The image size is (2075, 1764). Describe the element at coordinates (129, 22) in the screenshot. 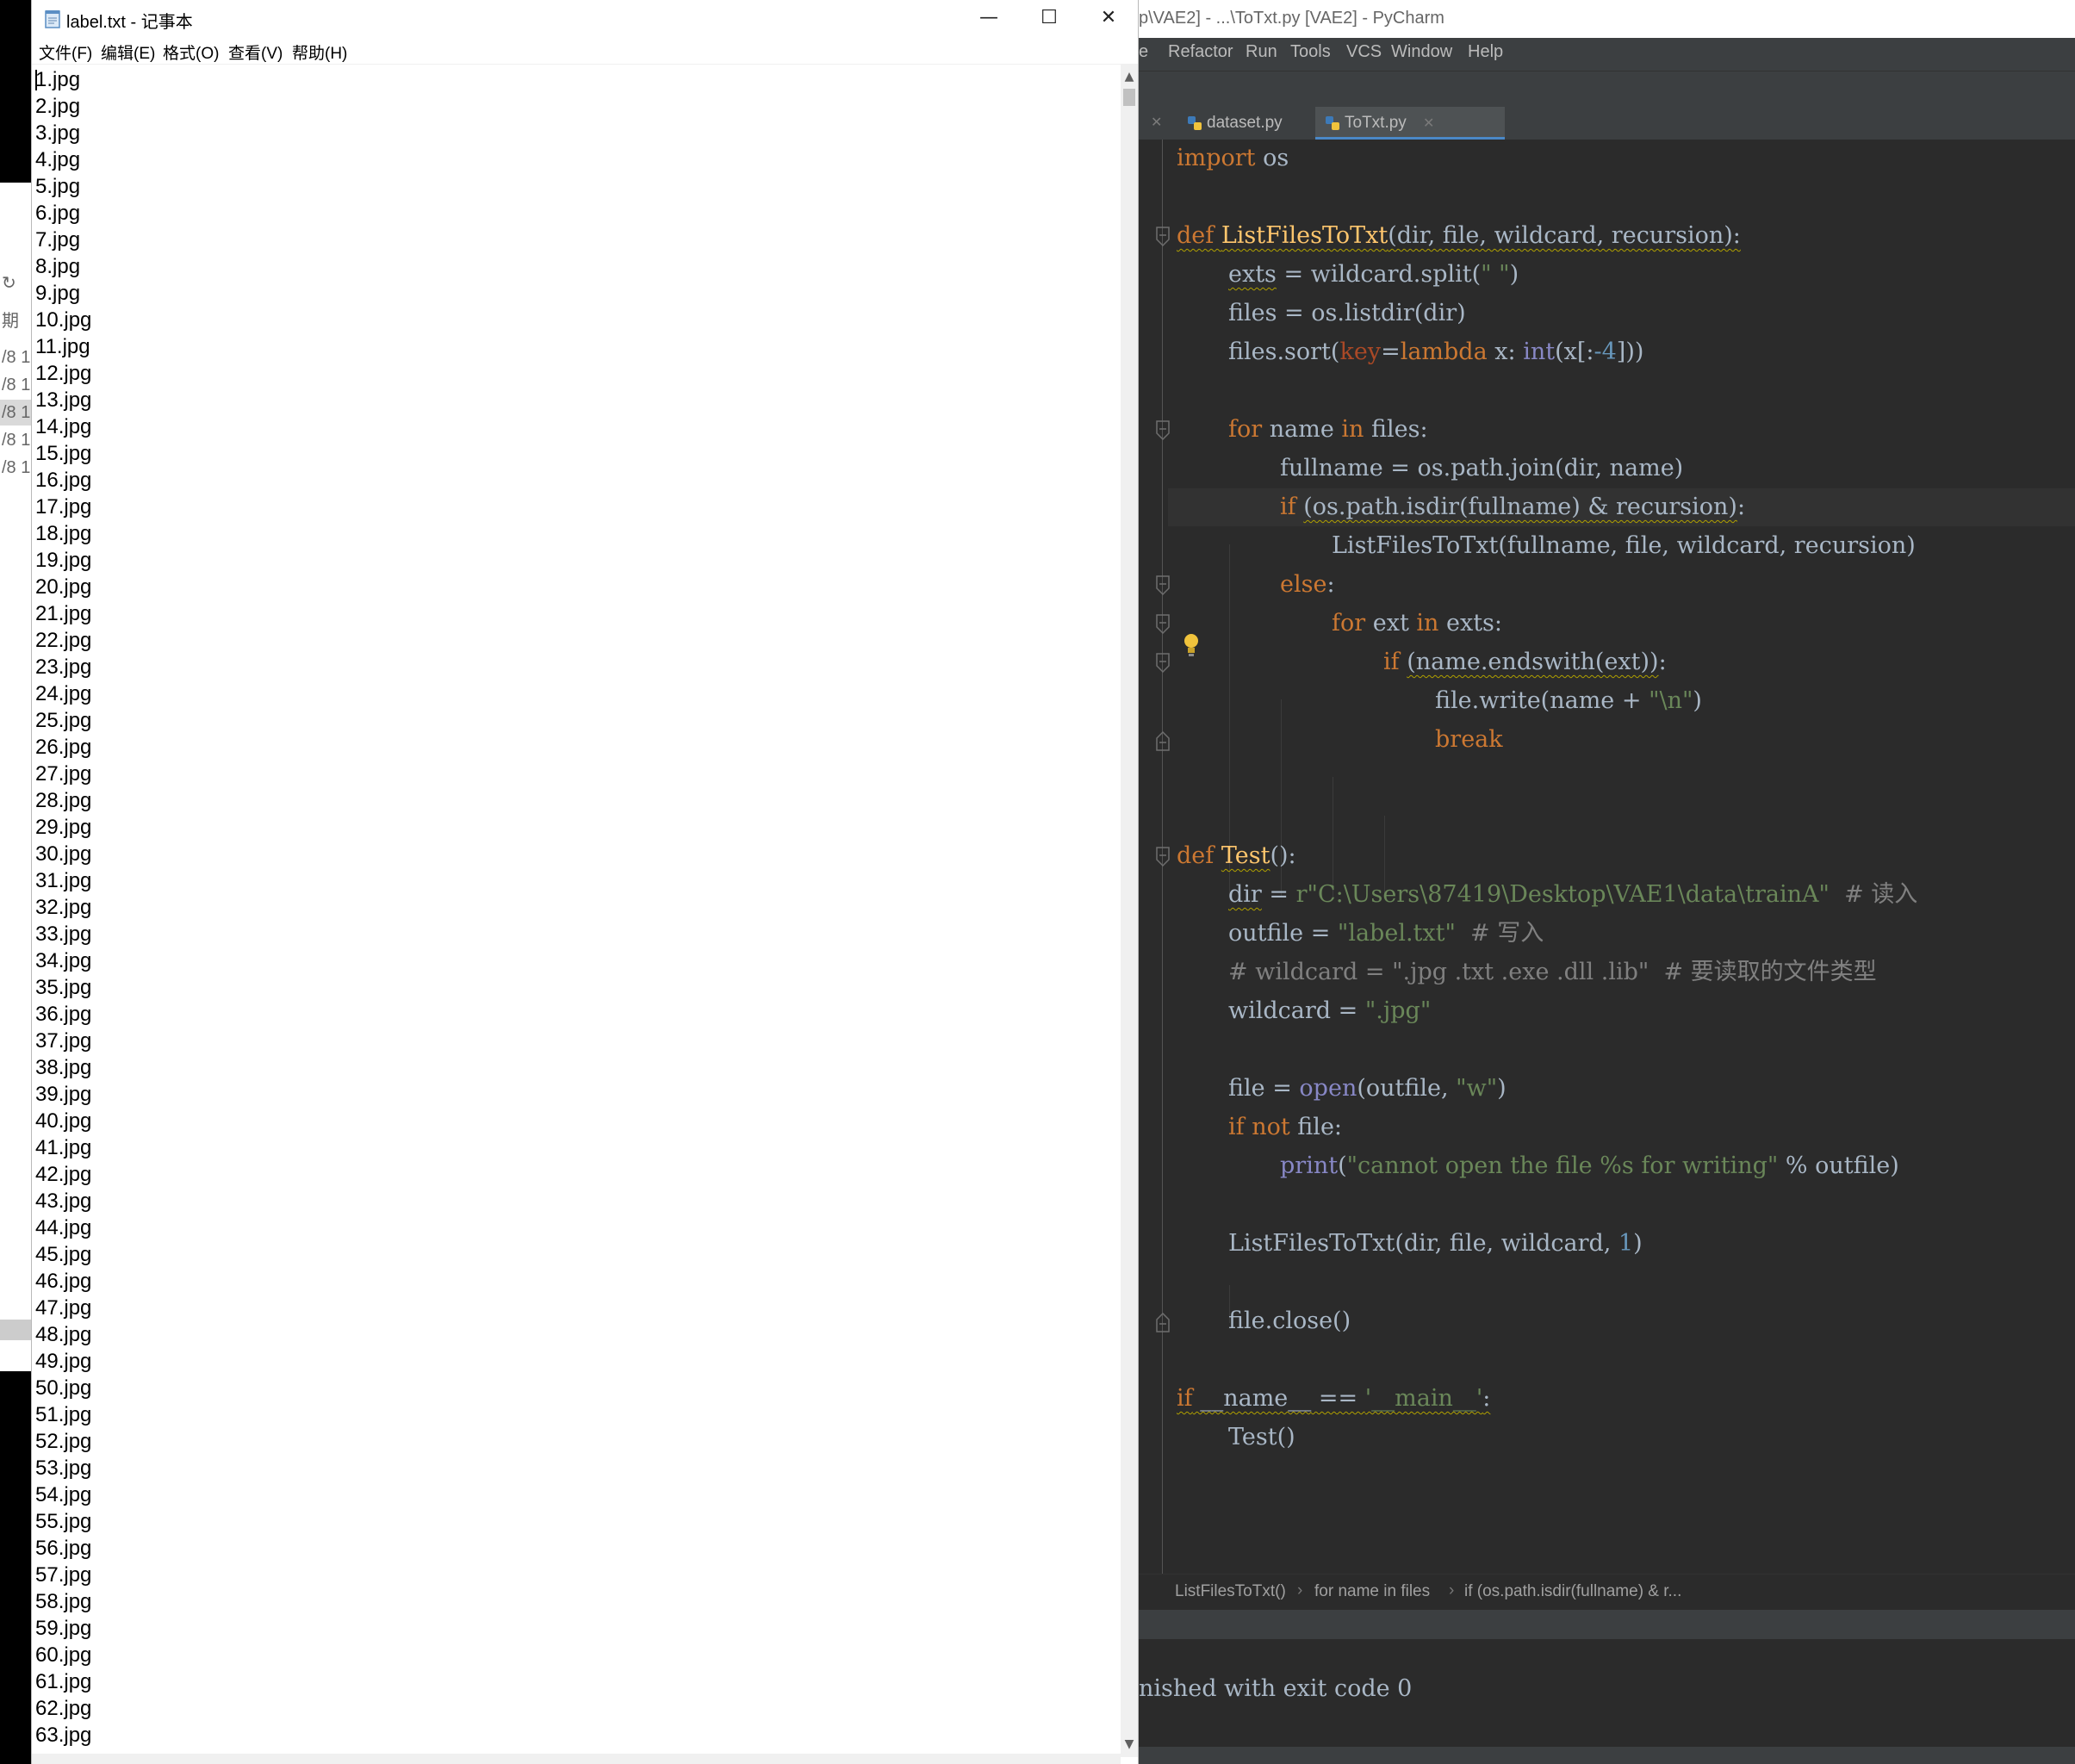

I see `notepad-title: label.txt - 记事本` at that location.